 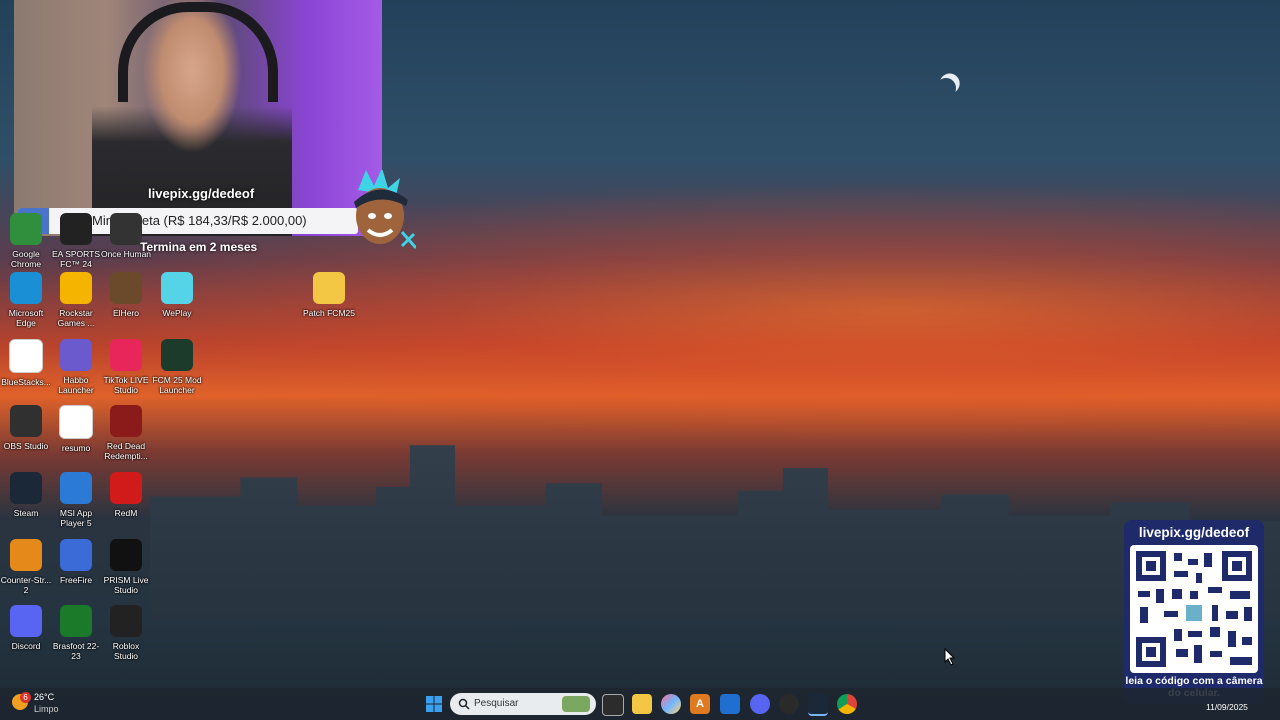 I want to click on windows-logo-icon, so click(x=434, y=704).